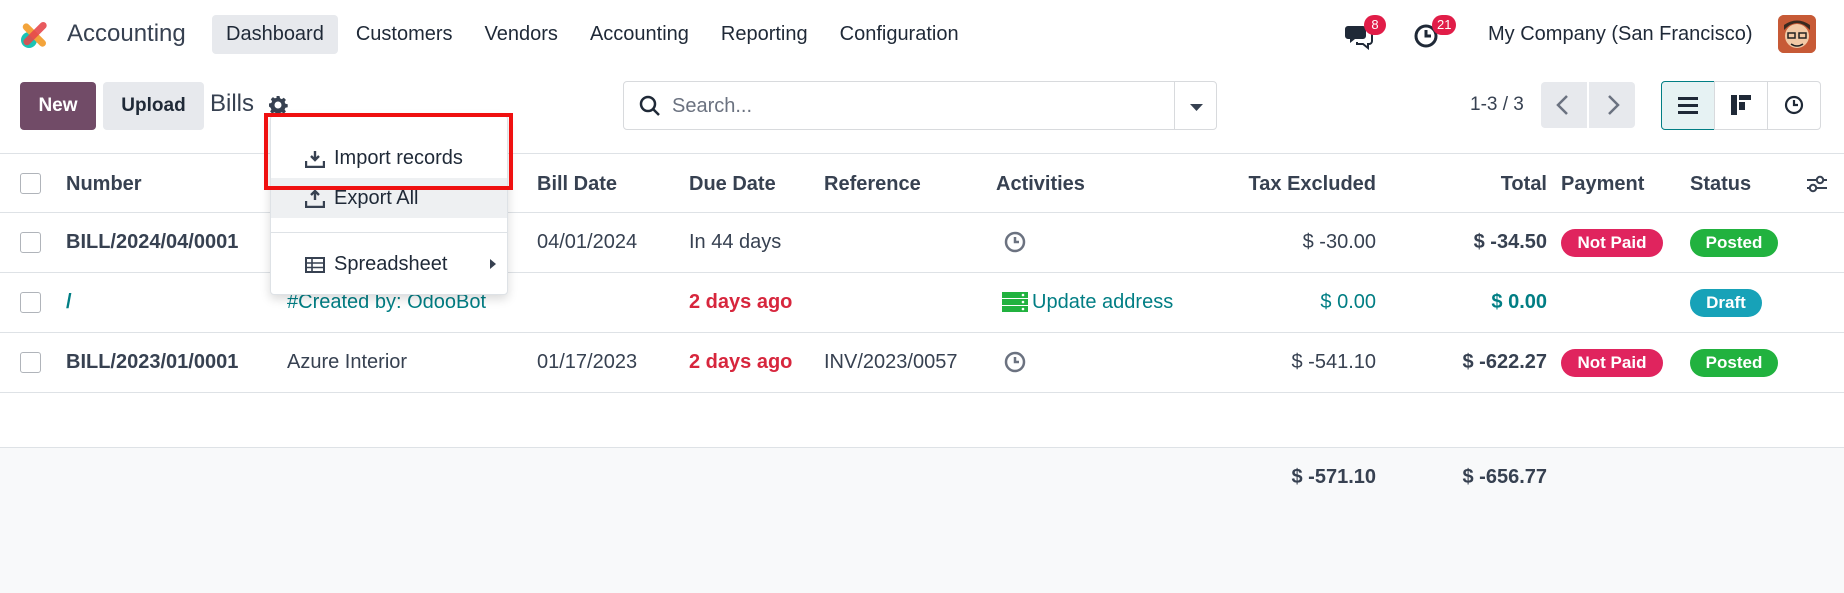  What do you see at coordinates (1519, 302) in the screenshot?
I see `row-total: $ 0.00` at bounding box center [1519, 302].